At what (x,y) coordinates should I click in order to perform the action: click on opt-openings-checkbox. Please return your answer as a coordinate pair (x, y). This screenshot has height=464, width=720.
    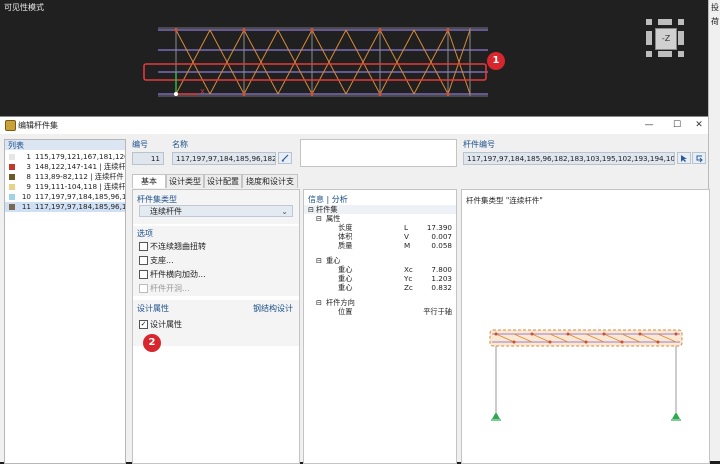
    Looking at the image, I should click on (143, 288).